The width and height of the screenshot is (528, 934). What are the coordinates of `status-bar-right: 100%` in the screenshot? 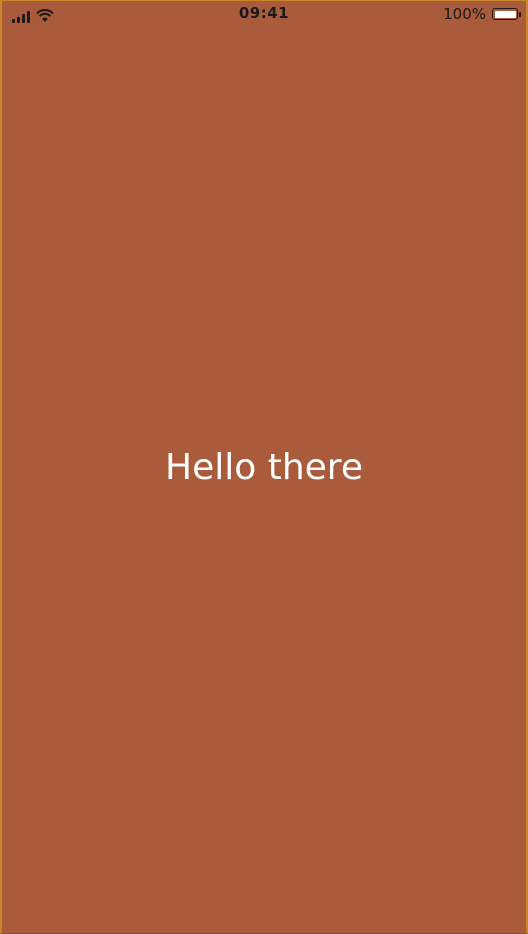 It's located at (482, 14).